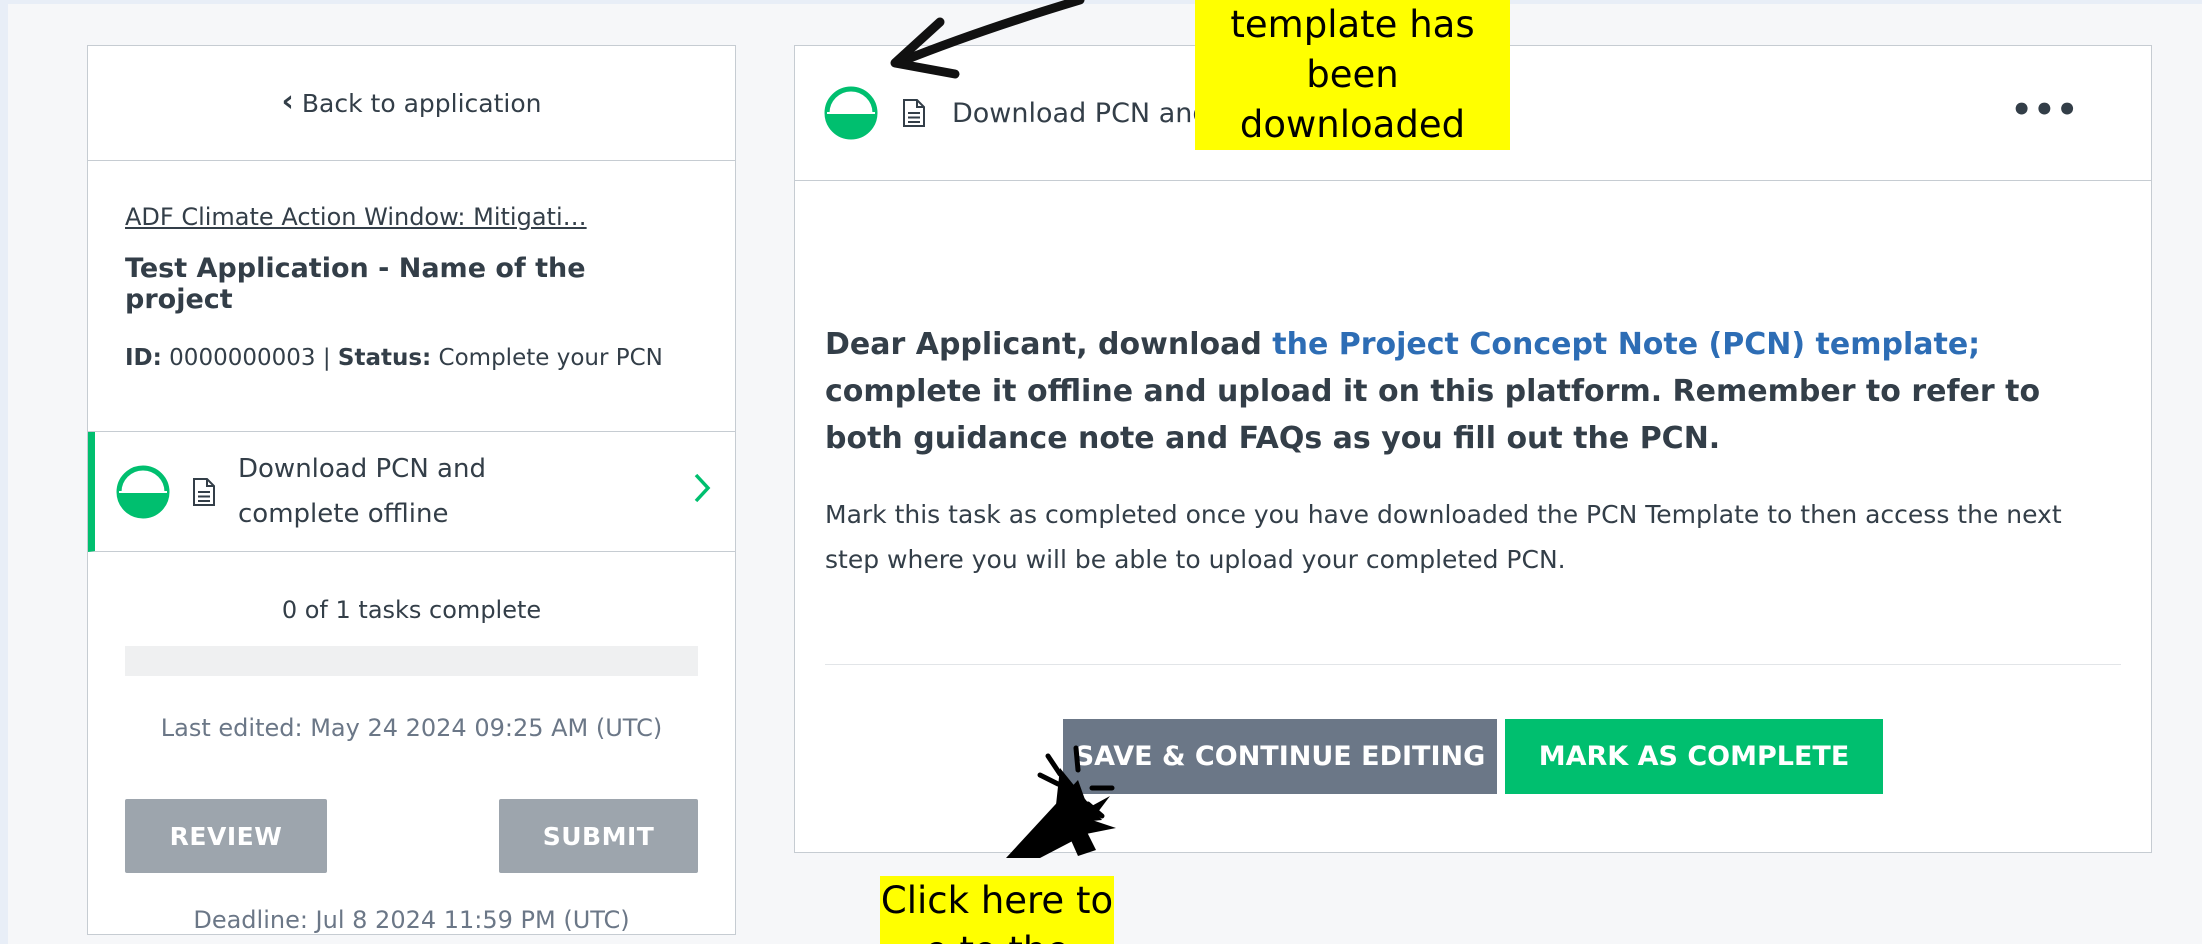 The height and width of the screenshot is (944, 2202). What do you see at coordinates (1003, 429) in the screenshot?
I see `annotation-overlay` at bounding box center [1003, 429].